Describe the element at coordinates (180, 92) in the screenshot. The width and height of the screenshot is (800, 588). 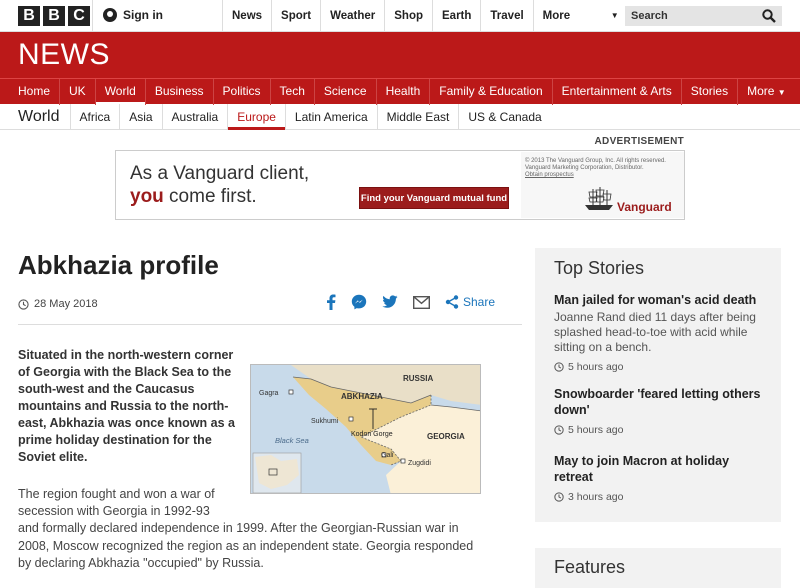
I see `nav-business: Business` at that location.